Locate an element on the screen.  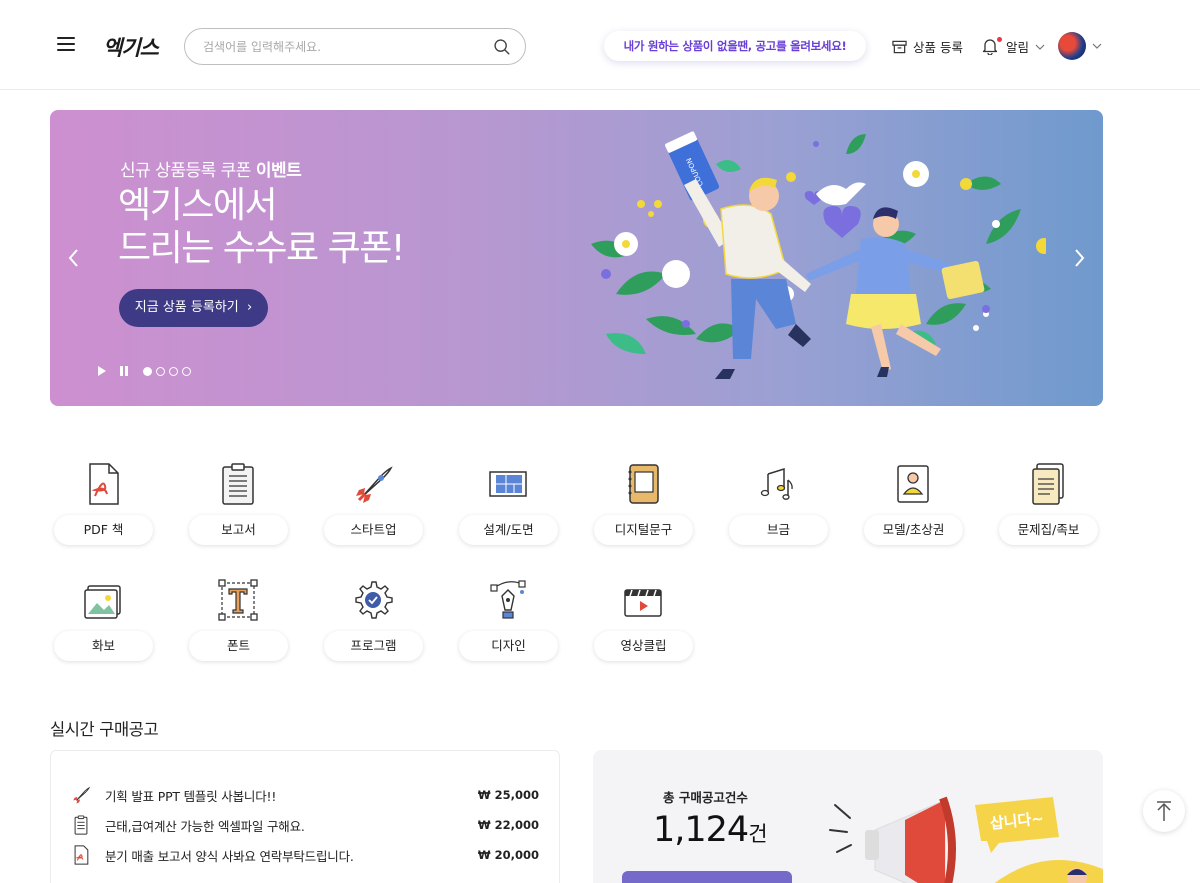
category-label: 디자인 is located at coordinates (508, 646).